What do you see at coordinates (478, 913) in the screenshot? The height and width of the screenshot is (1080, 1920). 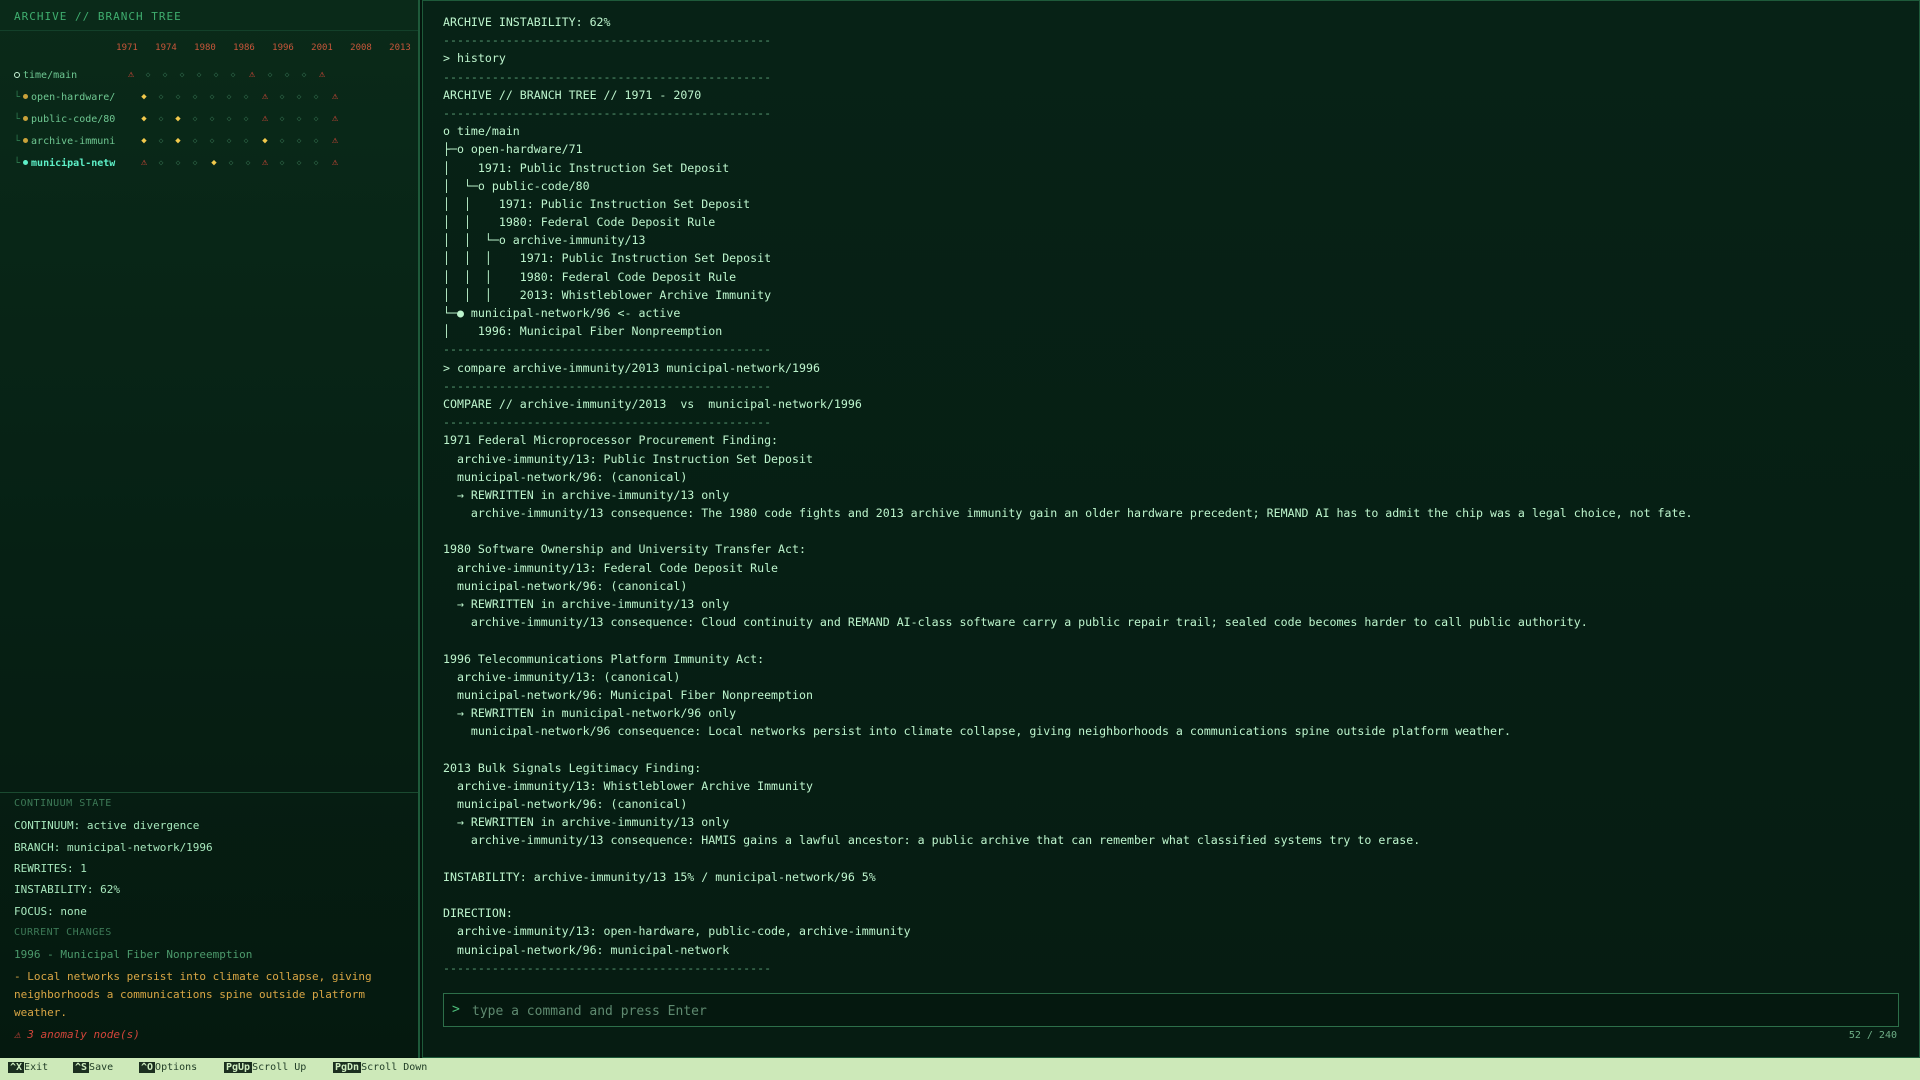 I see `terminal-line: DIRECTION:` at bounding box center [478, 913].